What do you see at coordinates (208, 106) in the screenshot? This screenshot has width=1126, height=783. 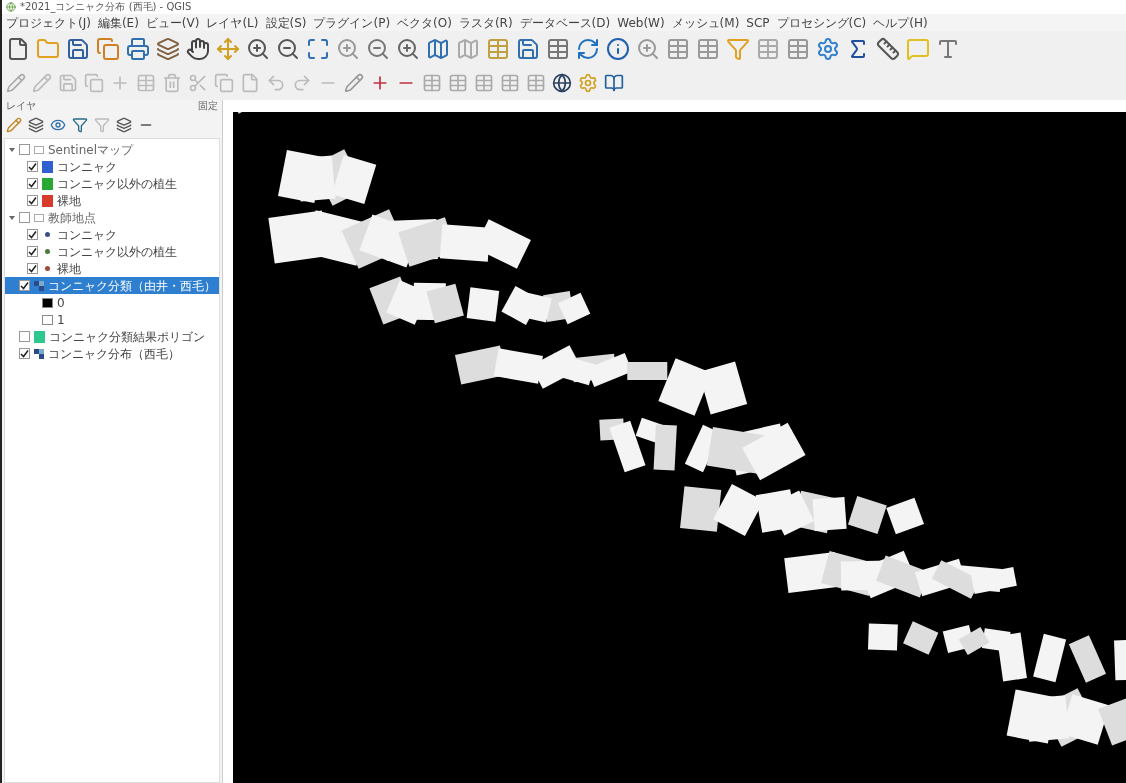 I see `panel-button: 固定` at bounding box center [208, 106].